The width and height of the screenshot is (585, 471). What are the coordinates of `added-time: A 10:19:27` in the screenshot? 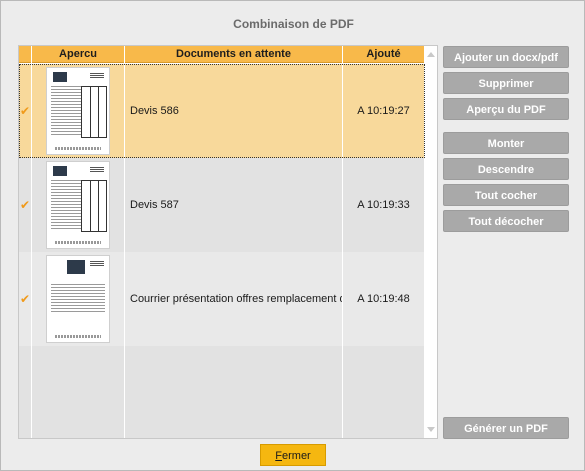 It's located at (384, 111).